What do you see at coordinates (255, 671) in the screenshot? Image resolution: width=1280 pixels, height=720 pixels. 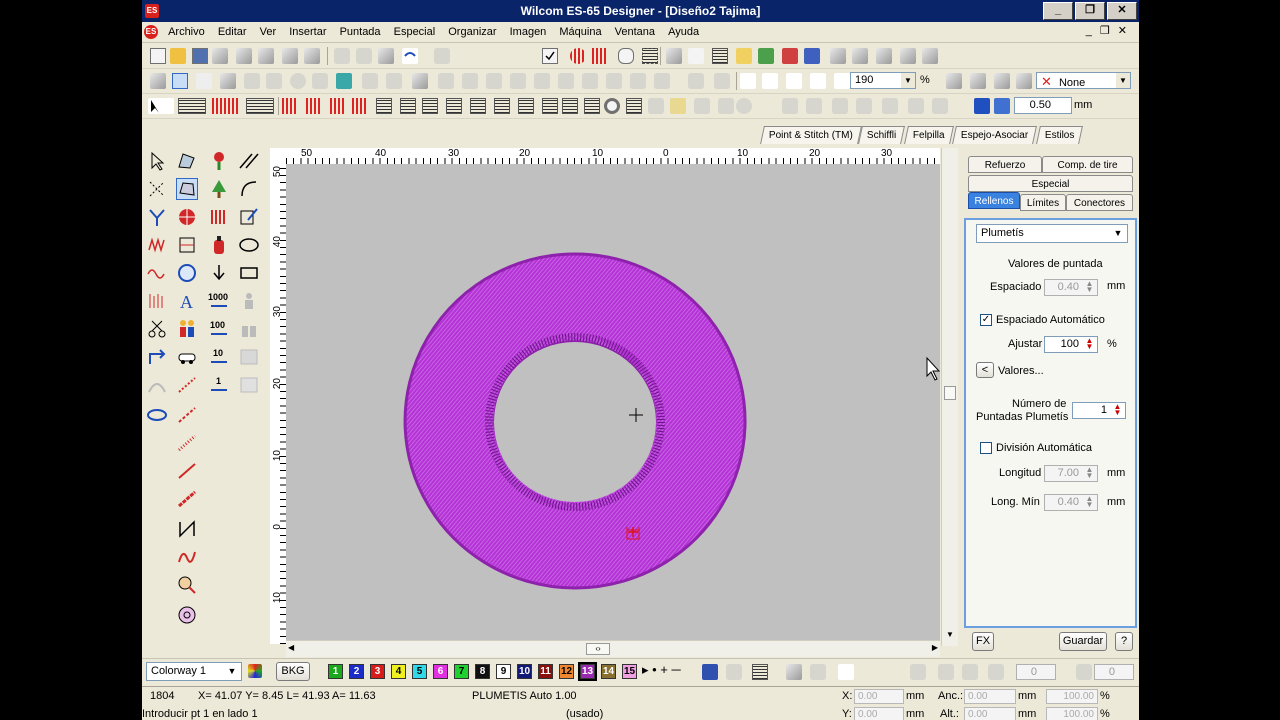 I see `color-grid-icon` at bounding box center [255, 671].